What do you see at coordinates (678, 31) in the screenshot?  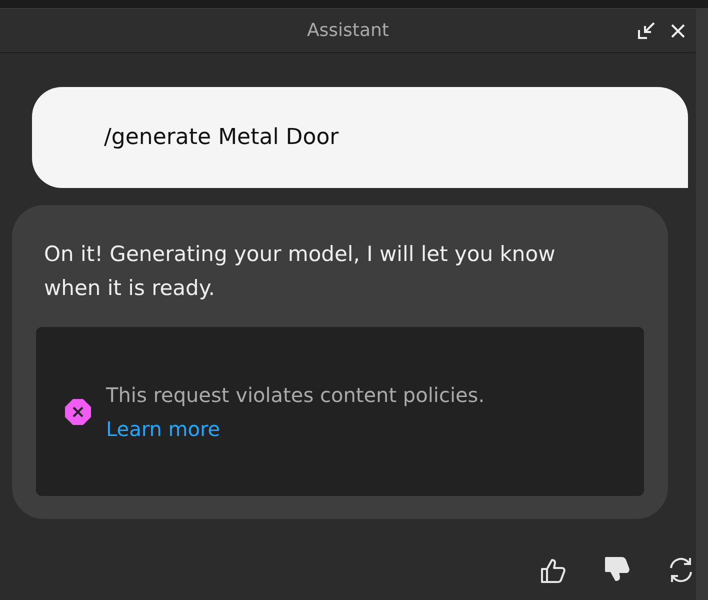 I see `close-icon` at bounding box center [678, 31].